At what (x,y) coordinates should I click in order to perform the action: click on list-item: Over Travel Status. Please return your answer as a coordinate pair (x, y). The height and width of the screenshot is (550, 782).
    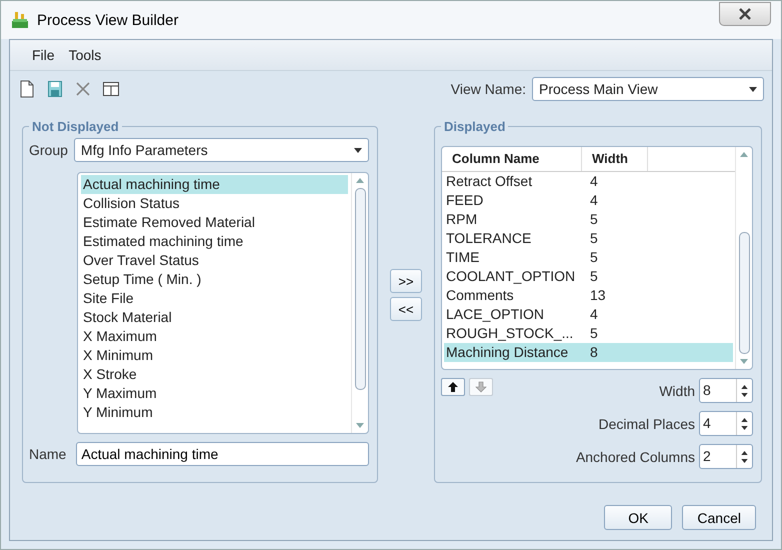
    Looking at the image, I should click on (214, 260).